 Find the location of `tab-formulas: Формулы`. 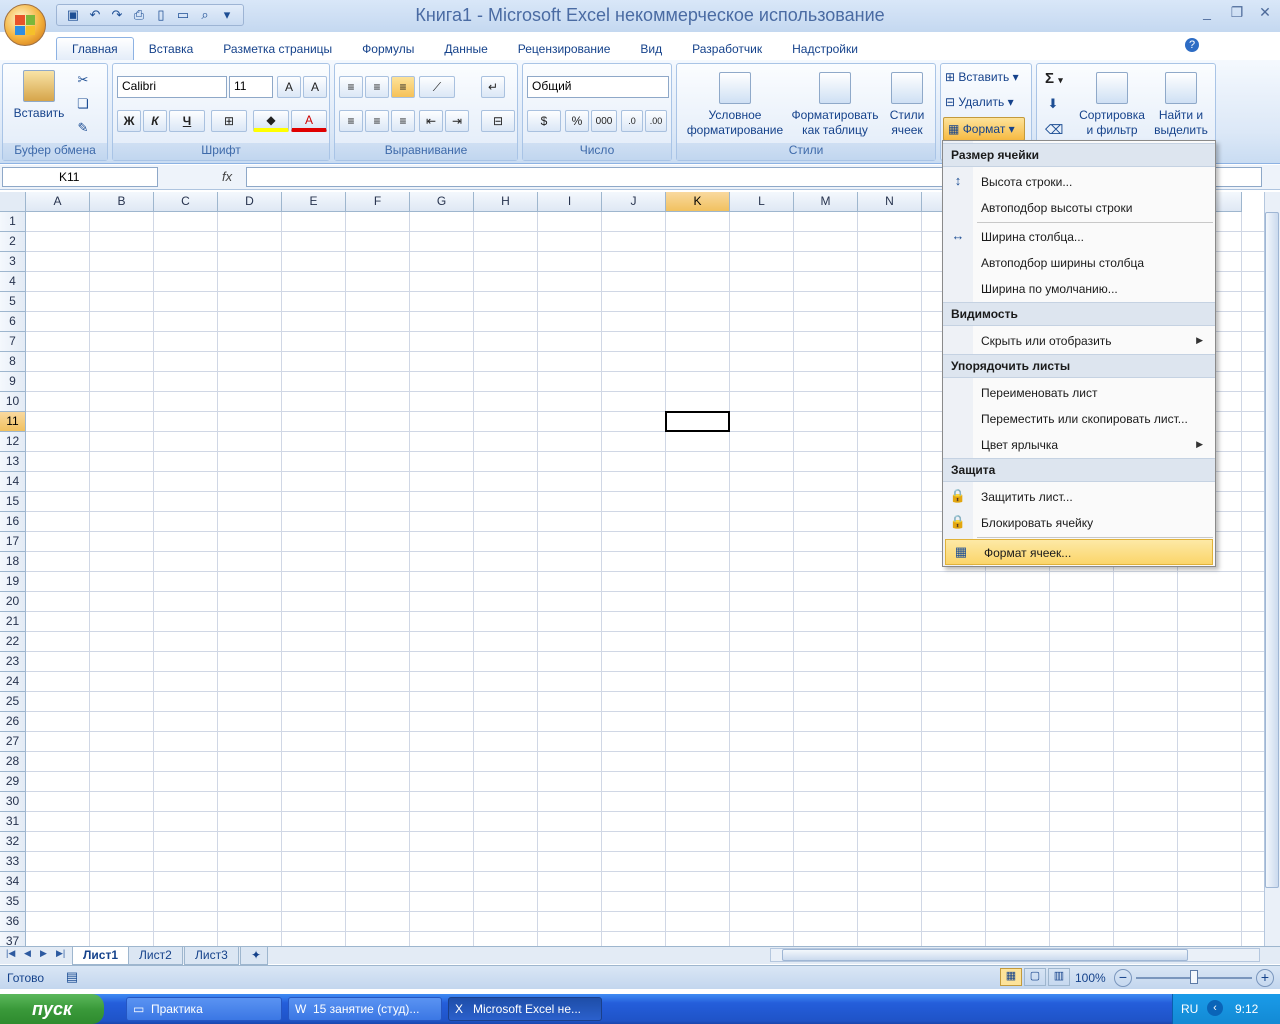

tab-formulas: Формулы is located at coordinates (388, 49).